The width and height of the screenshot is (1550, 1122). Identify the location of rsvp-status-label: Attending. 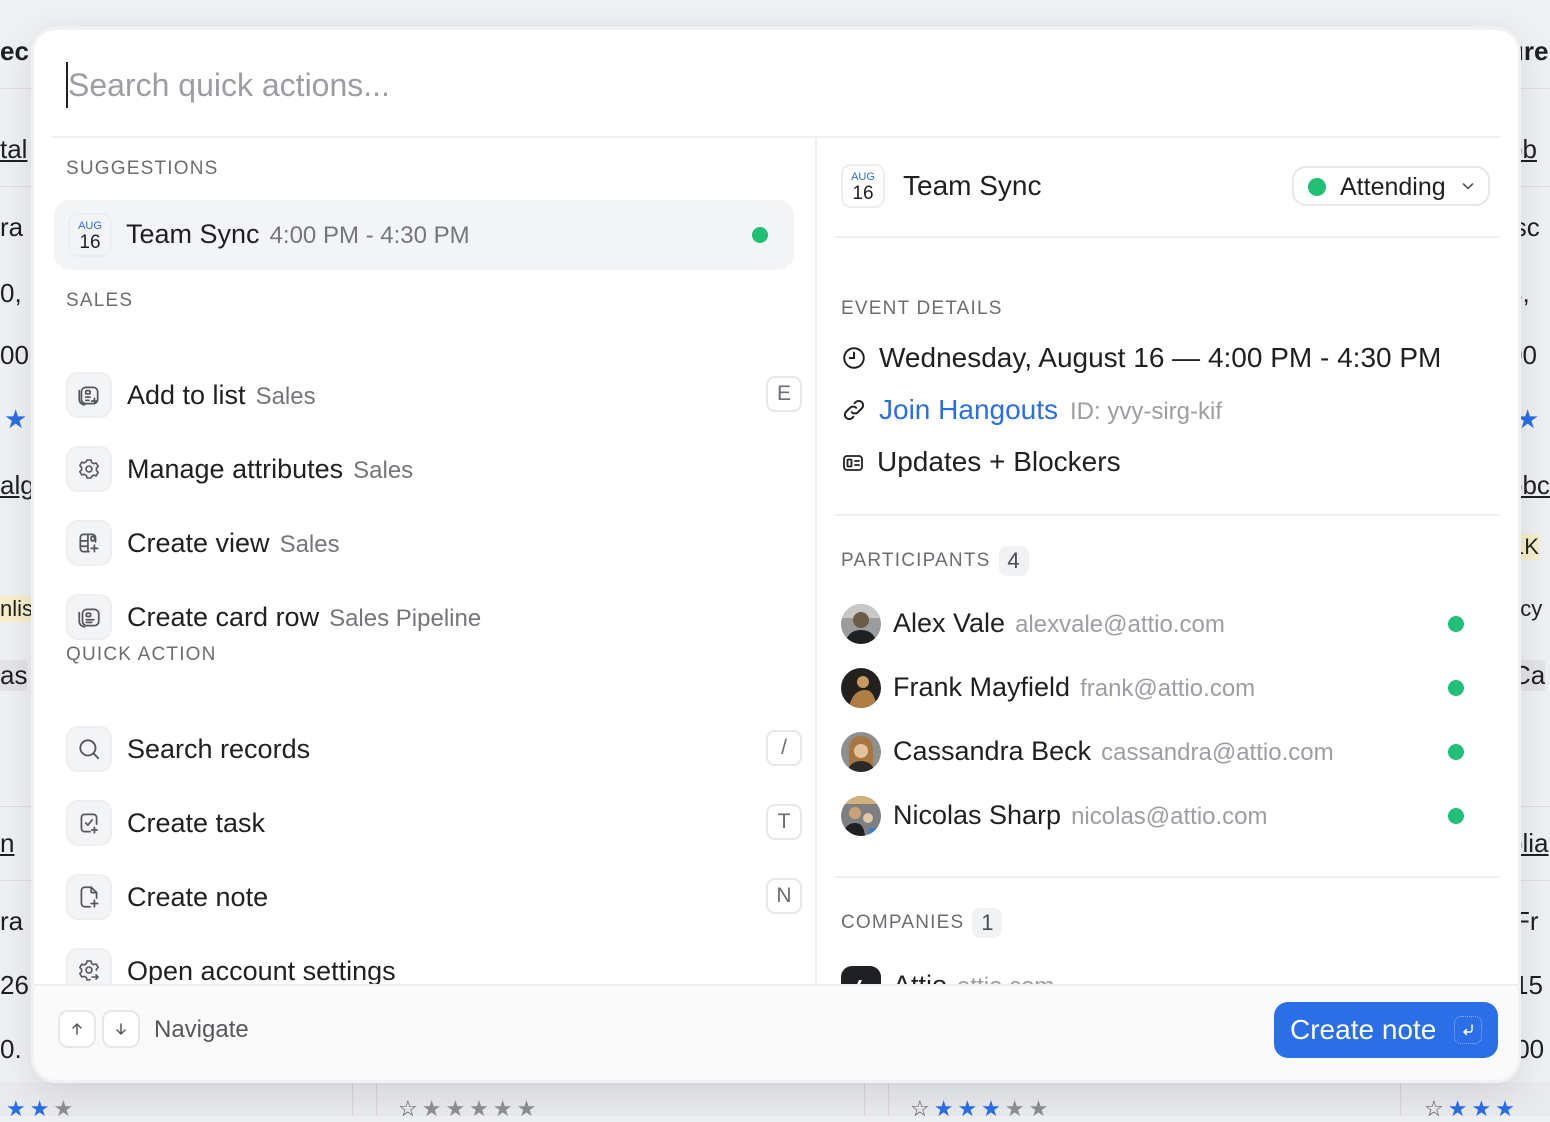
(1393, 187).